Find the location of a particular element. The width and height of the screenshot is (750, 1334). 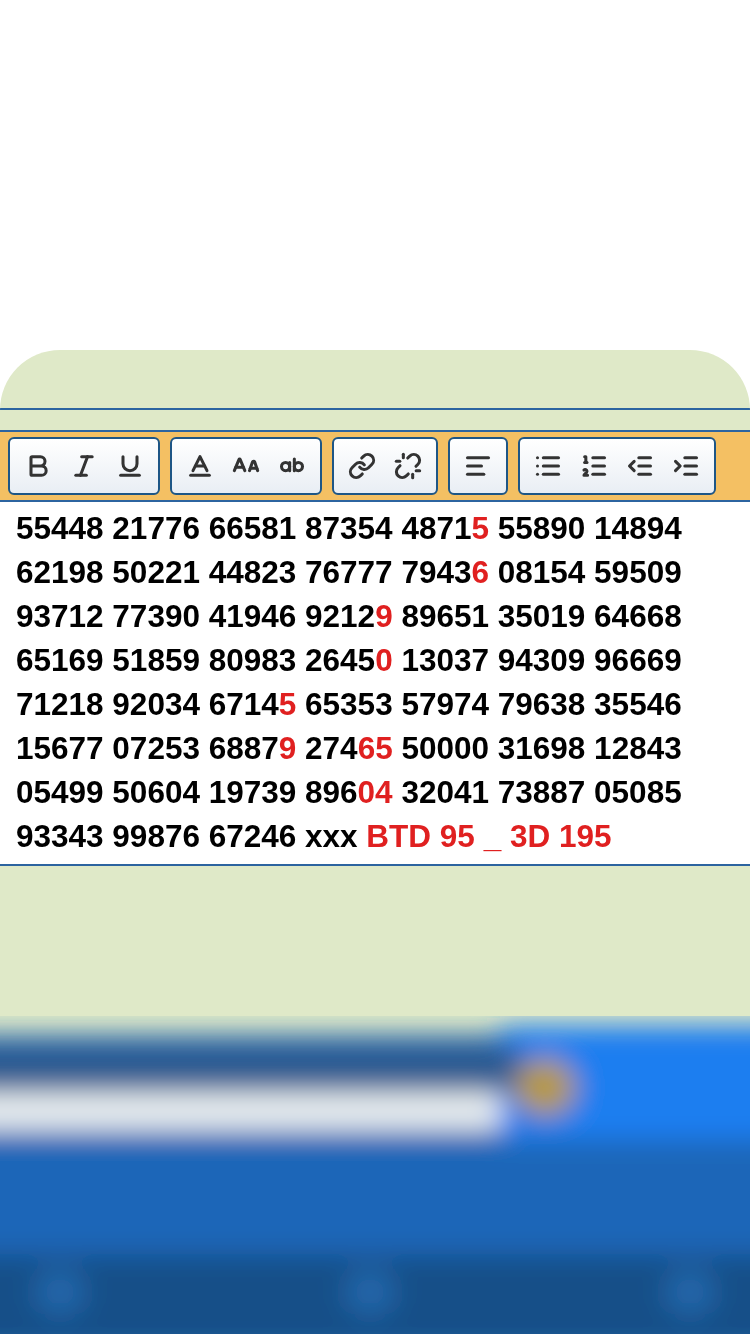

text-line: 65169 51859 80983 26450 13037 94309 96669 is located at coordinates (349, 660).